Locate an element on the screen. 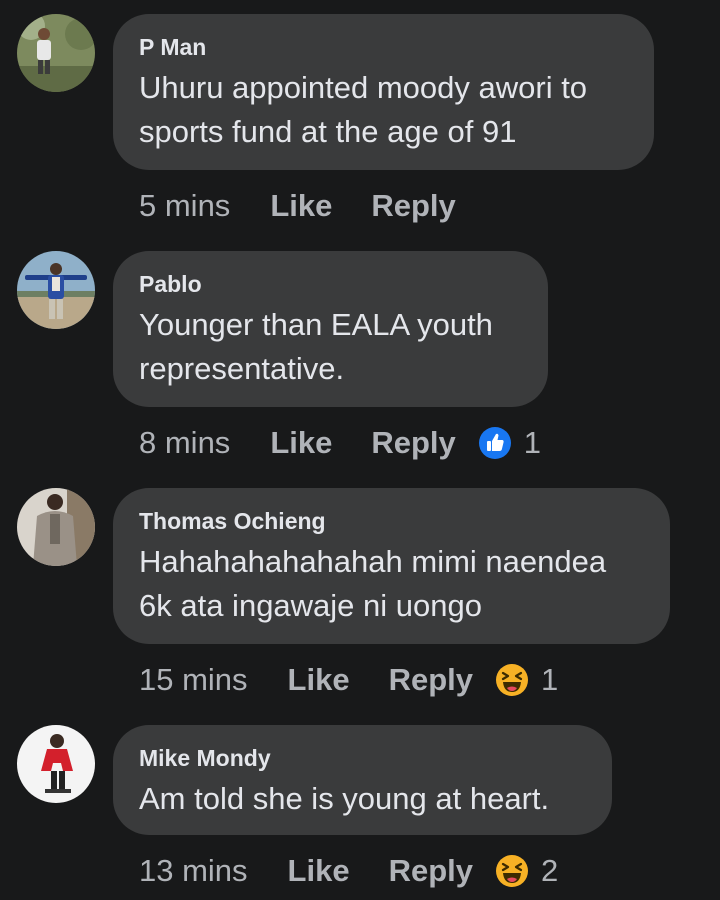  comment-author: Thomas Ochieng is located at coordinates (391, 521).